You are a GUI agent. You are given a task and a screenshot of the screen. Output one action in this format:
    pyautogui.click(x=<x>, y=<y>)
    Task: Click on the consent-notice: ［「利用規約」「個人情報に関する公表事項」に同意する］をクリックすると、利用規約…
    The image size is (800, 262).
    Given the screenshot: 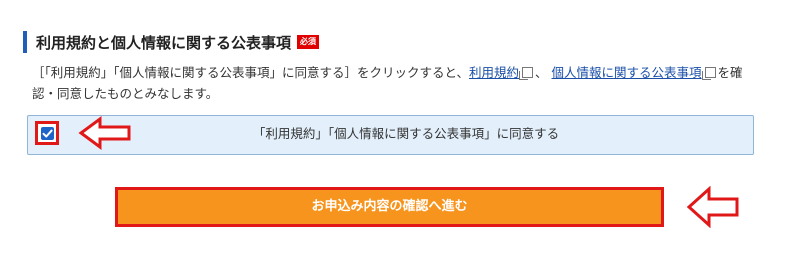 What is the action you would take?
    pyautogui.click(x=392, y=83)
    